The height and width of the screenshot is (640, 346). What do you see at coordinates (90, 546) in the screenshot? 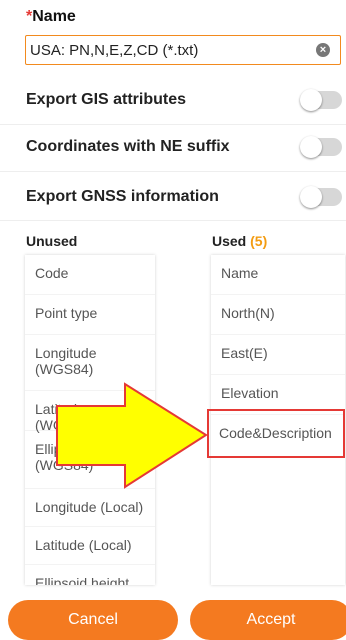
I see `list-item: Latitude (Local)` at bounding box center [90, 546].